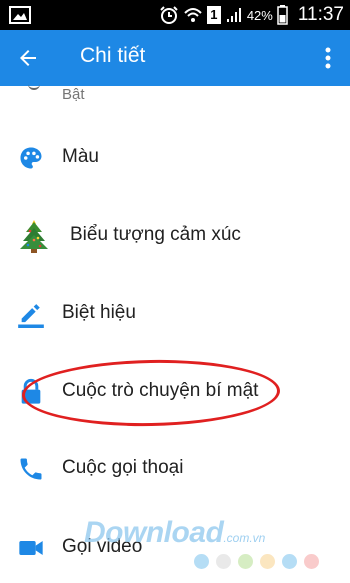  What do you see at coordinates (175, 58) in the screenshot?
I see `app-bar: Chi tiết` at bounding box center [175, 58].